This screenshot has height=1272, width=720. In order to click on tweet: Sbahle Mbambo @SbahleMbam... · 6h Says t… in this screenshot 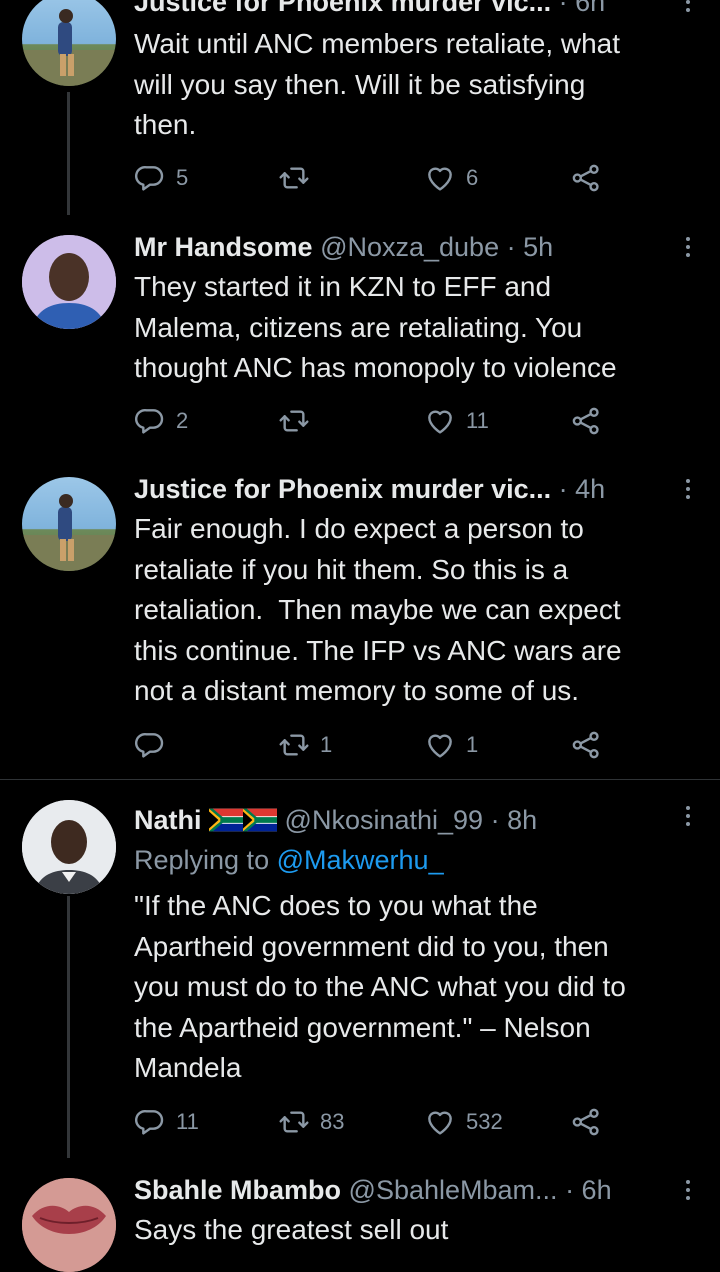, I will do `click(360, 1215)`.